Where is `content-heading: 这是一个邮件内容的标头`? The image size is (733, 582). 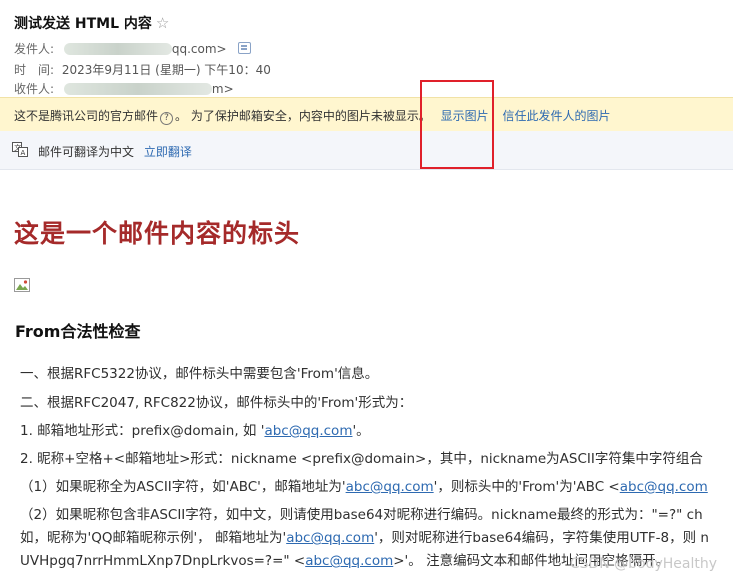 content-heading: 这是一个邮件内容的标头 is located at coordinates (157, 233).